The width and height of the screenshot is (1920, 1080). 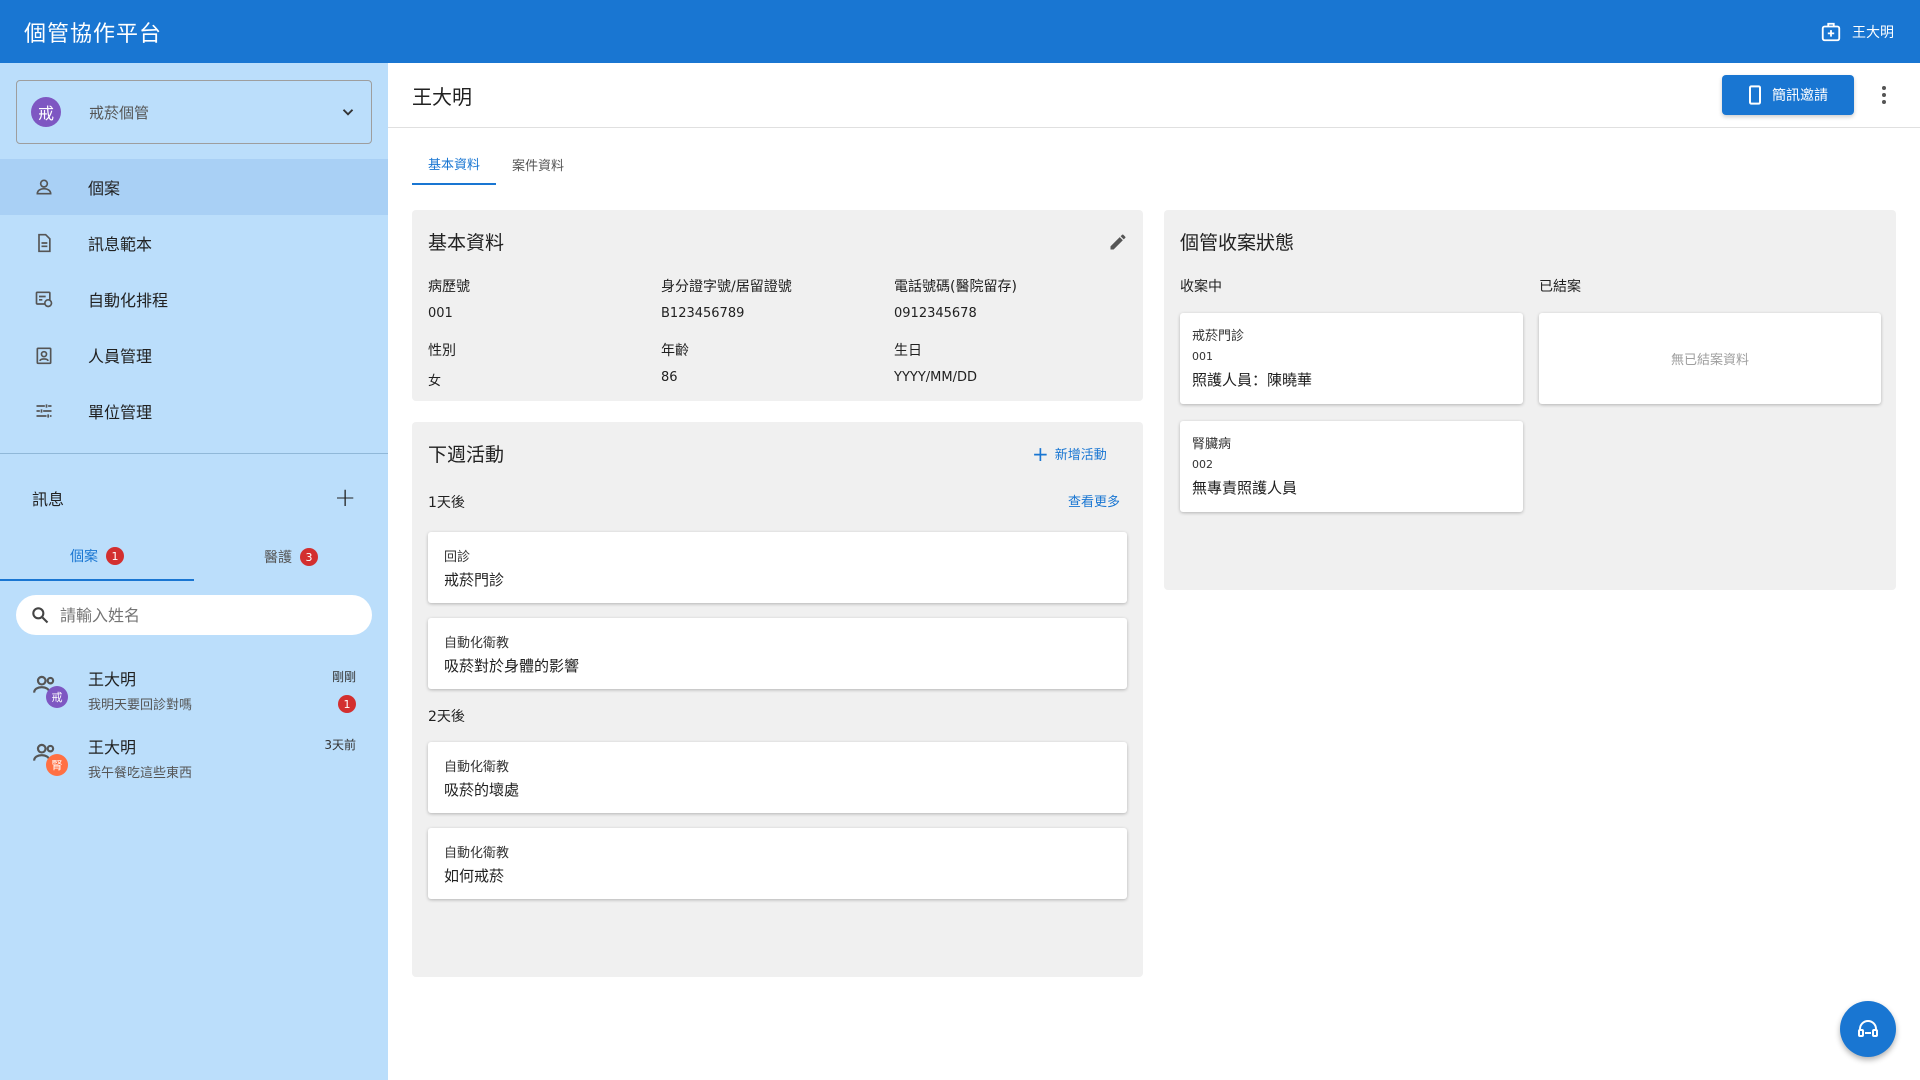 I want to click on see-more-link: 查看更多, so click(x=1094, y=500).